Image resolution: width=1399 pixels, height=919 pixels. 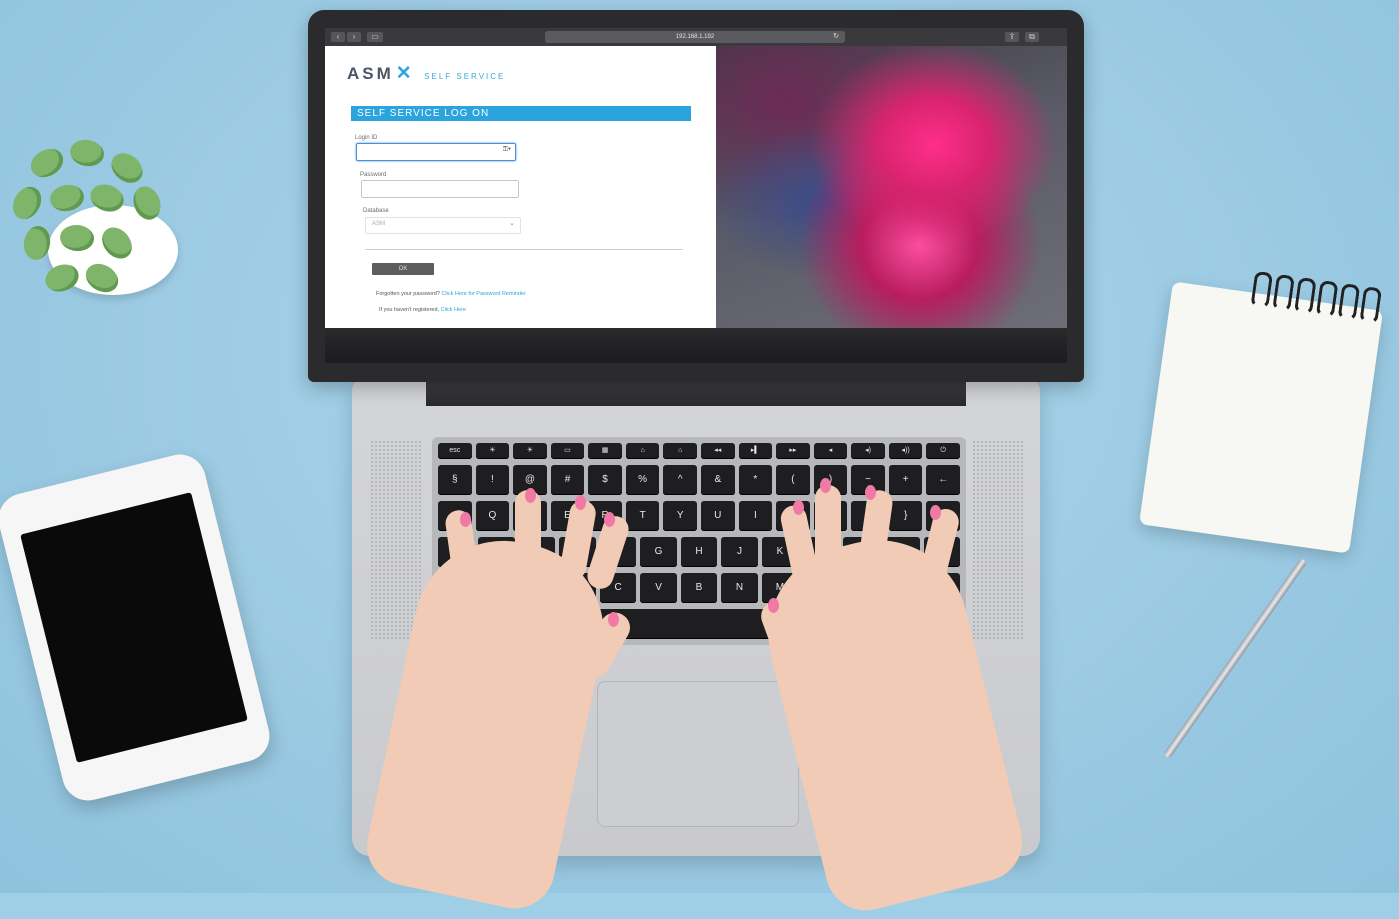 I want to click on database-select: ASM ⌄, so click(x=443, y=225).